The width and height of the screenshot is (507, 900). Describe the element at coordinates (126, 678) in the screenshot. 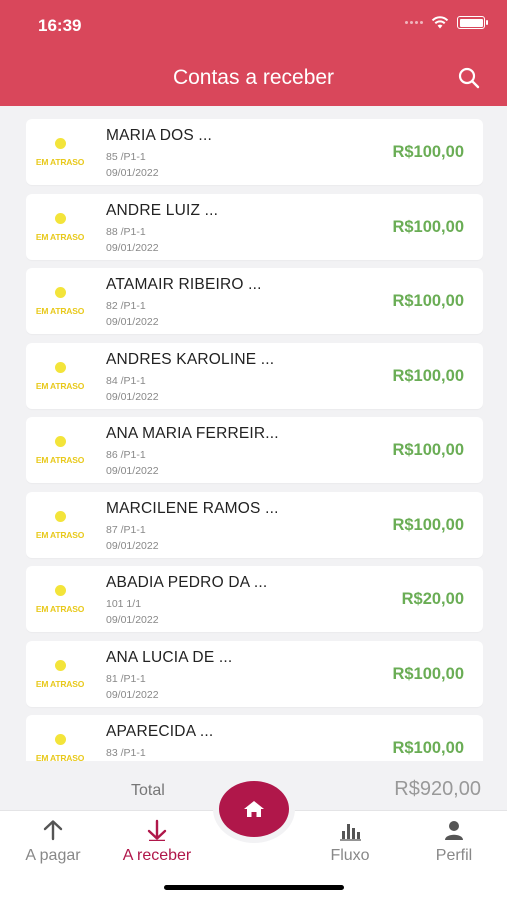

I see `installment-ref: 81 /P1-1` at that location.